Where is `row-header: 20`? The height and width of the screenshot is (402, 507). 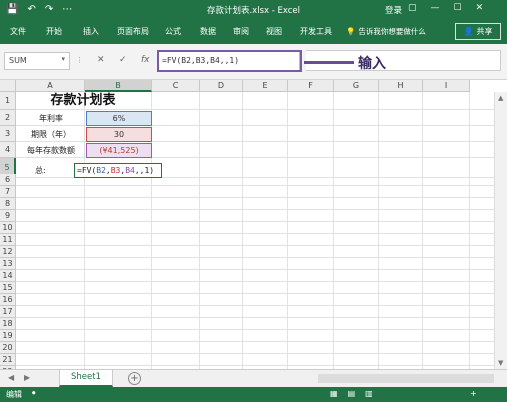 row-header: 20 is located at coordinates (8, 348).